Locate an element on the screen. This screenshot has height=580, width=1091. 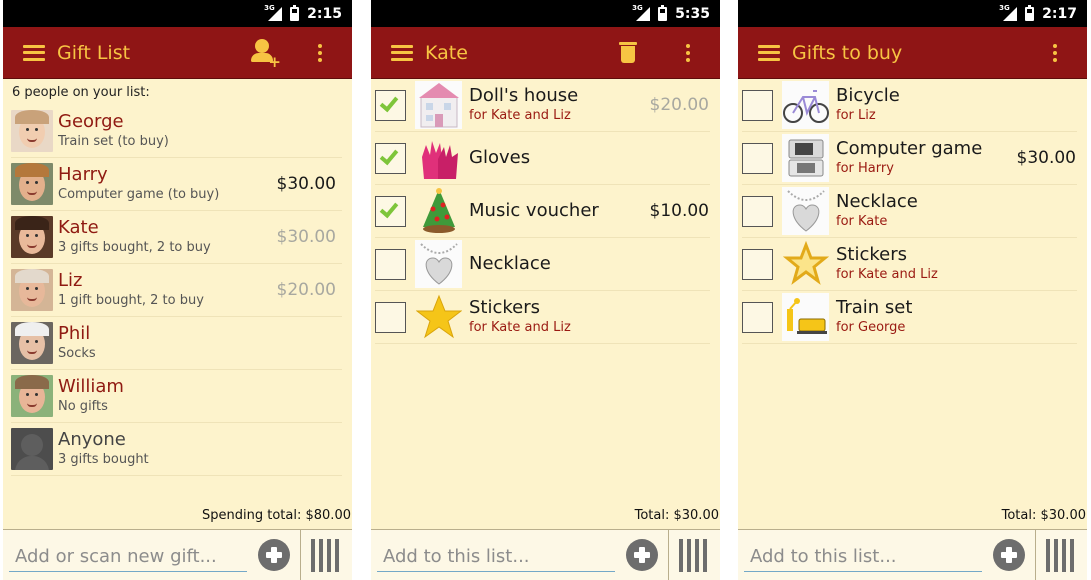
train-thumbnail-icon is located at coordinates (805, 317).